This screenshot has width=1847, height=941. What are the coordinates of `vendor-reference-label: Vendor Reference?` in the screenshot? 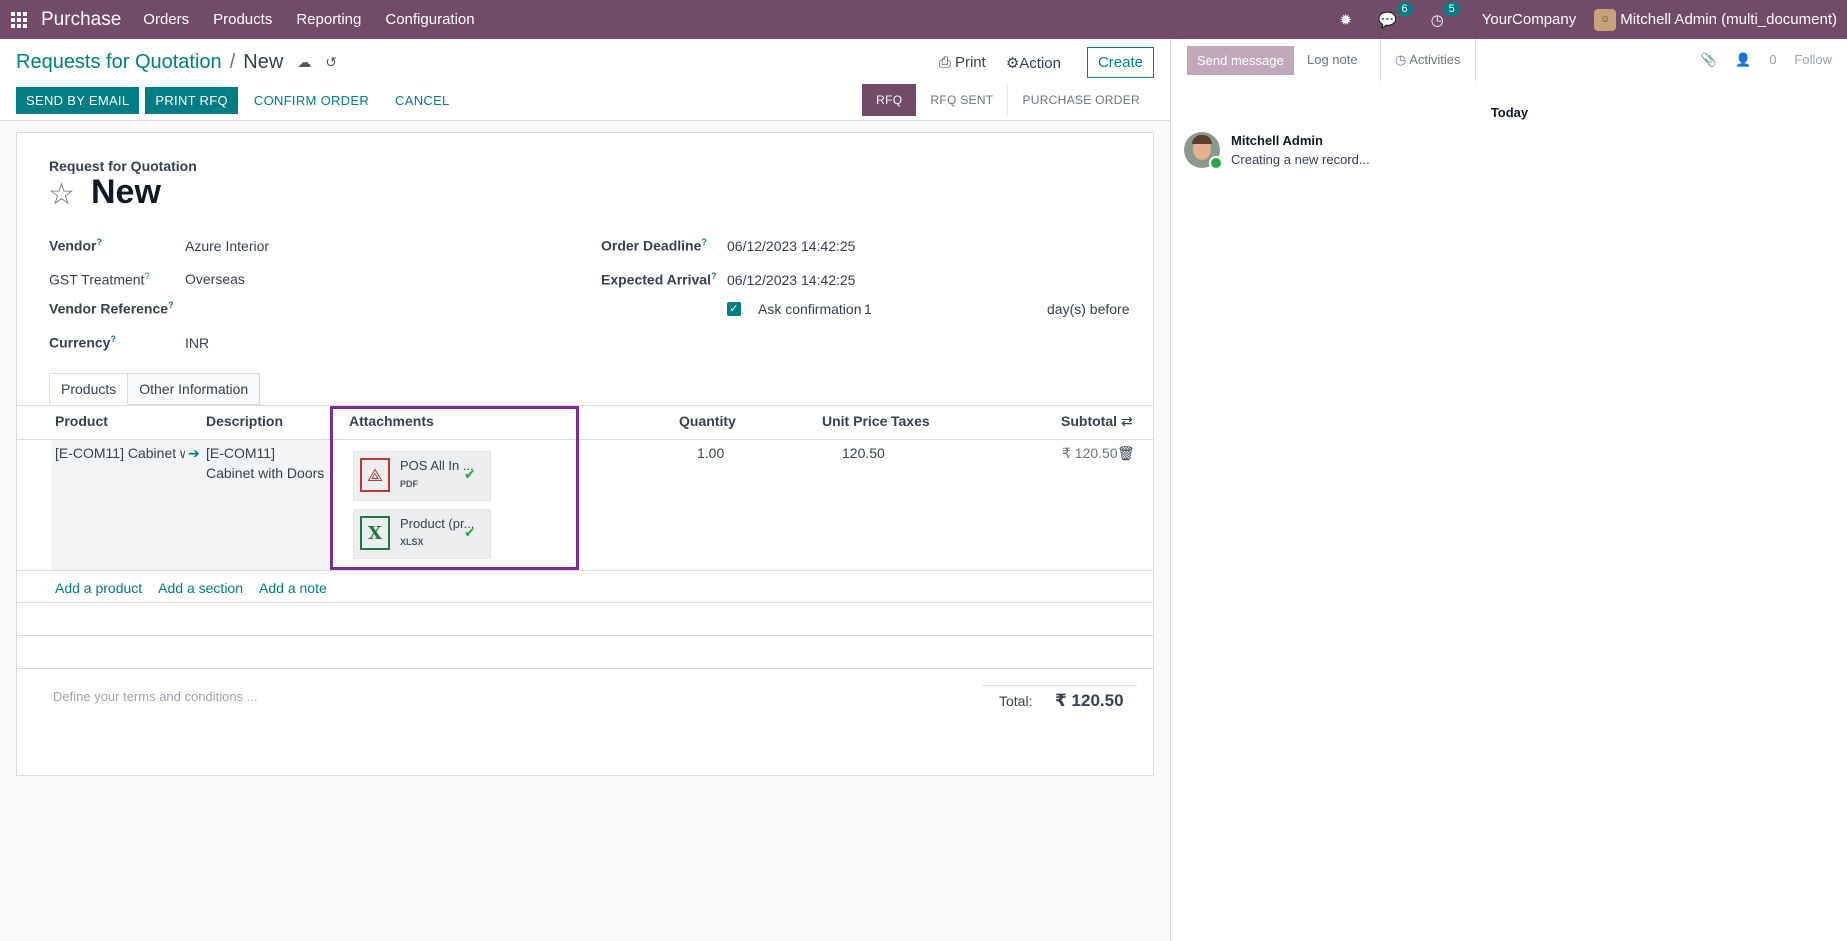 It's located at (111, 308).